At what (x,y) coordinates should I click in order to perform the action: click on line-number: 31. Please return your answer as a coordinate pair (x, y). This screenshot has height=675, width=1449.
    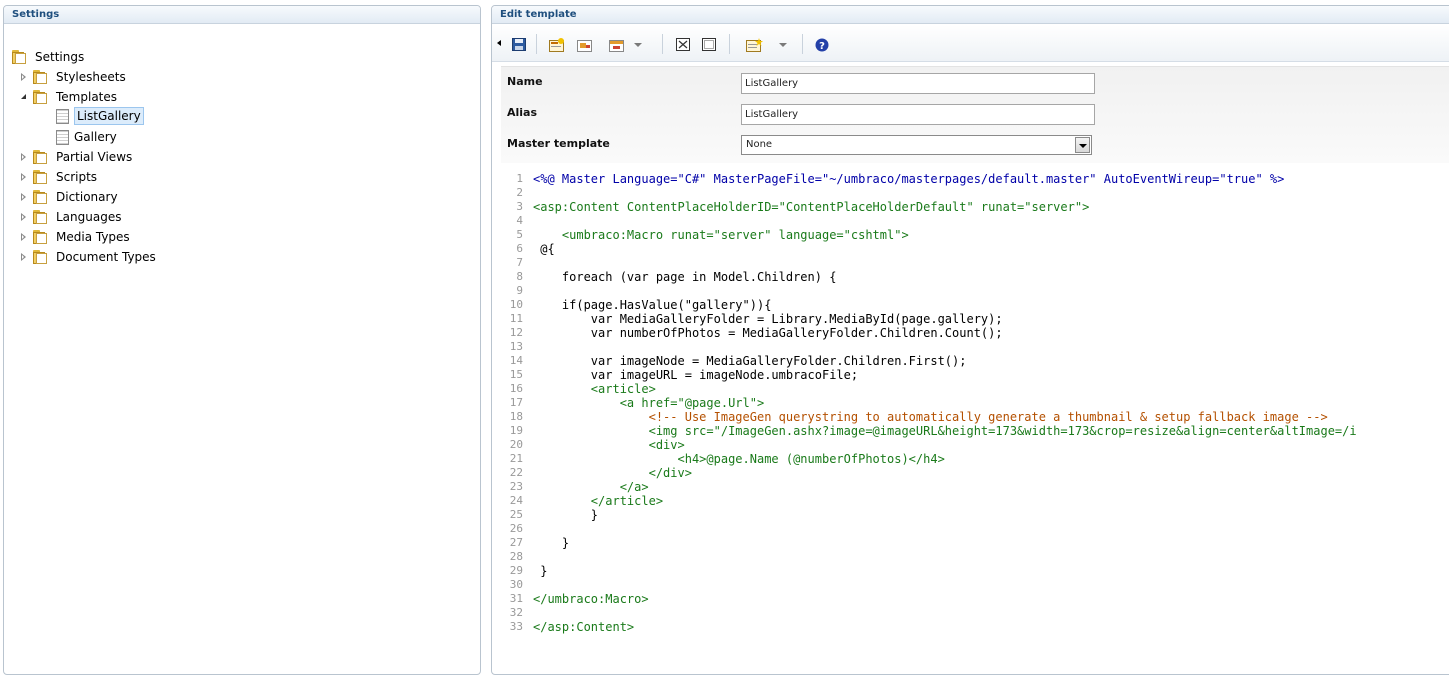
    Looking at the image, I should click on (516, 598).